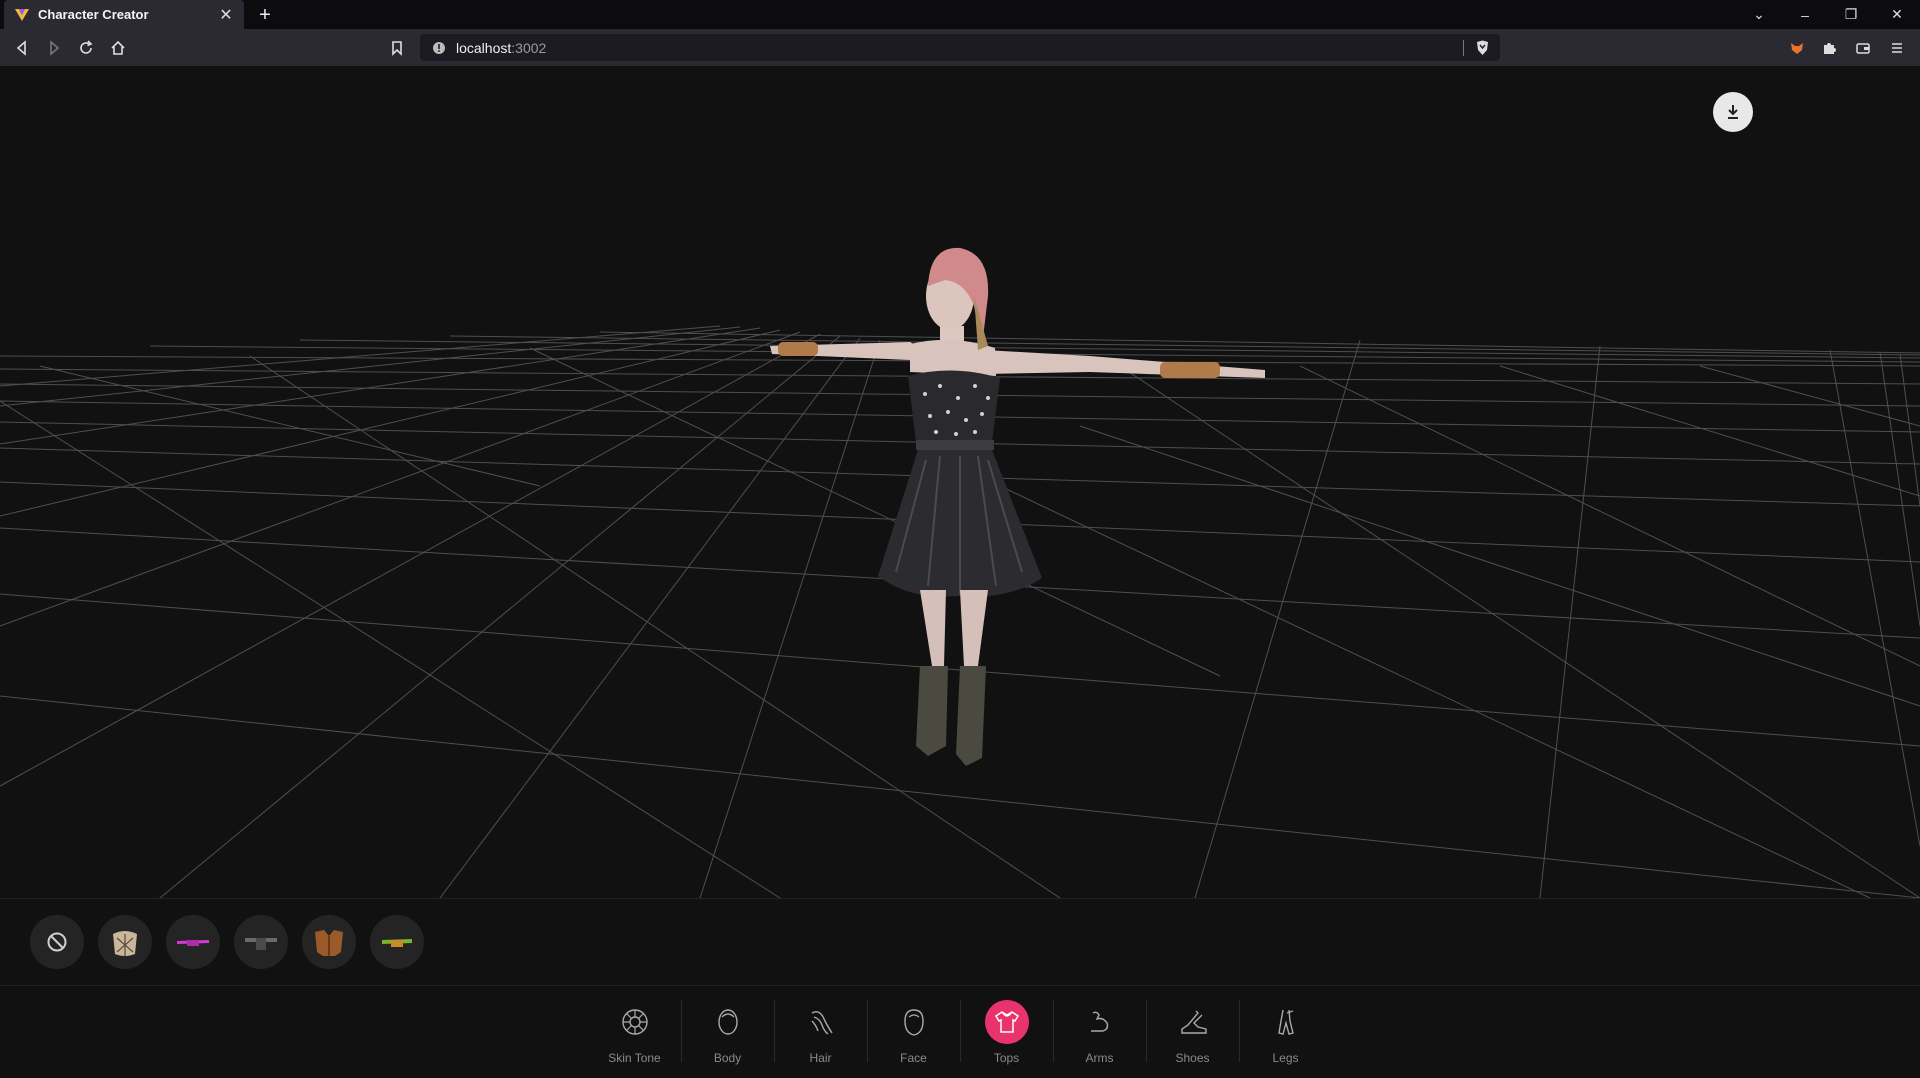 The height and width of the screenshot is (1078, 1920). What do you see at coordinates (1190, 370) in the screenshot?
I see `right-glove` at bounding box center [1190, 370].